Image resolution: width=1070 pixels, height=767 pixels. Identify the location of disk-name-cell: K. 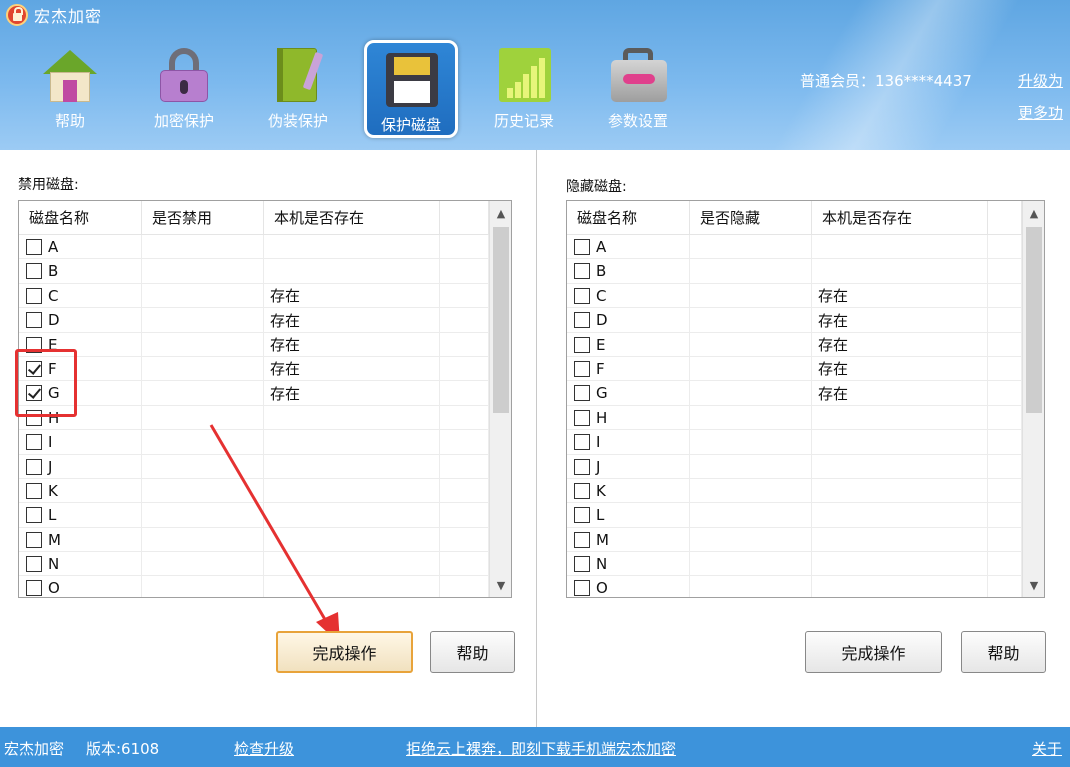
(80, 490).